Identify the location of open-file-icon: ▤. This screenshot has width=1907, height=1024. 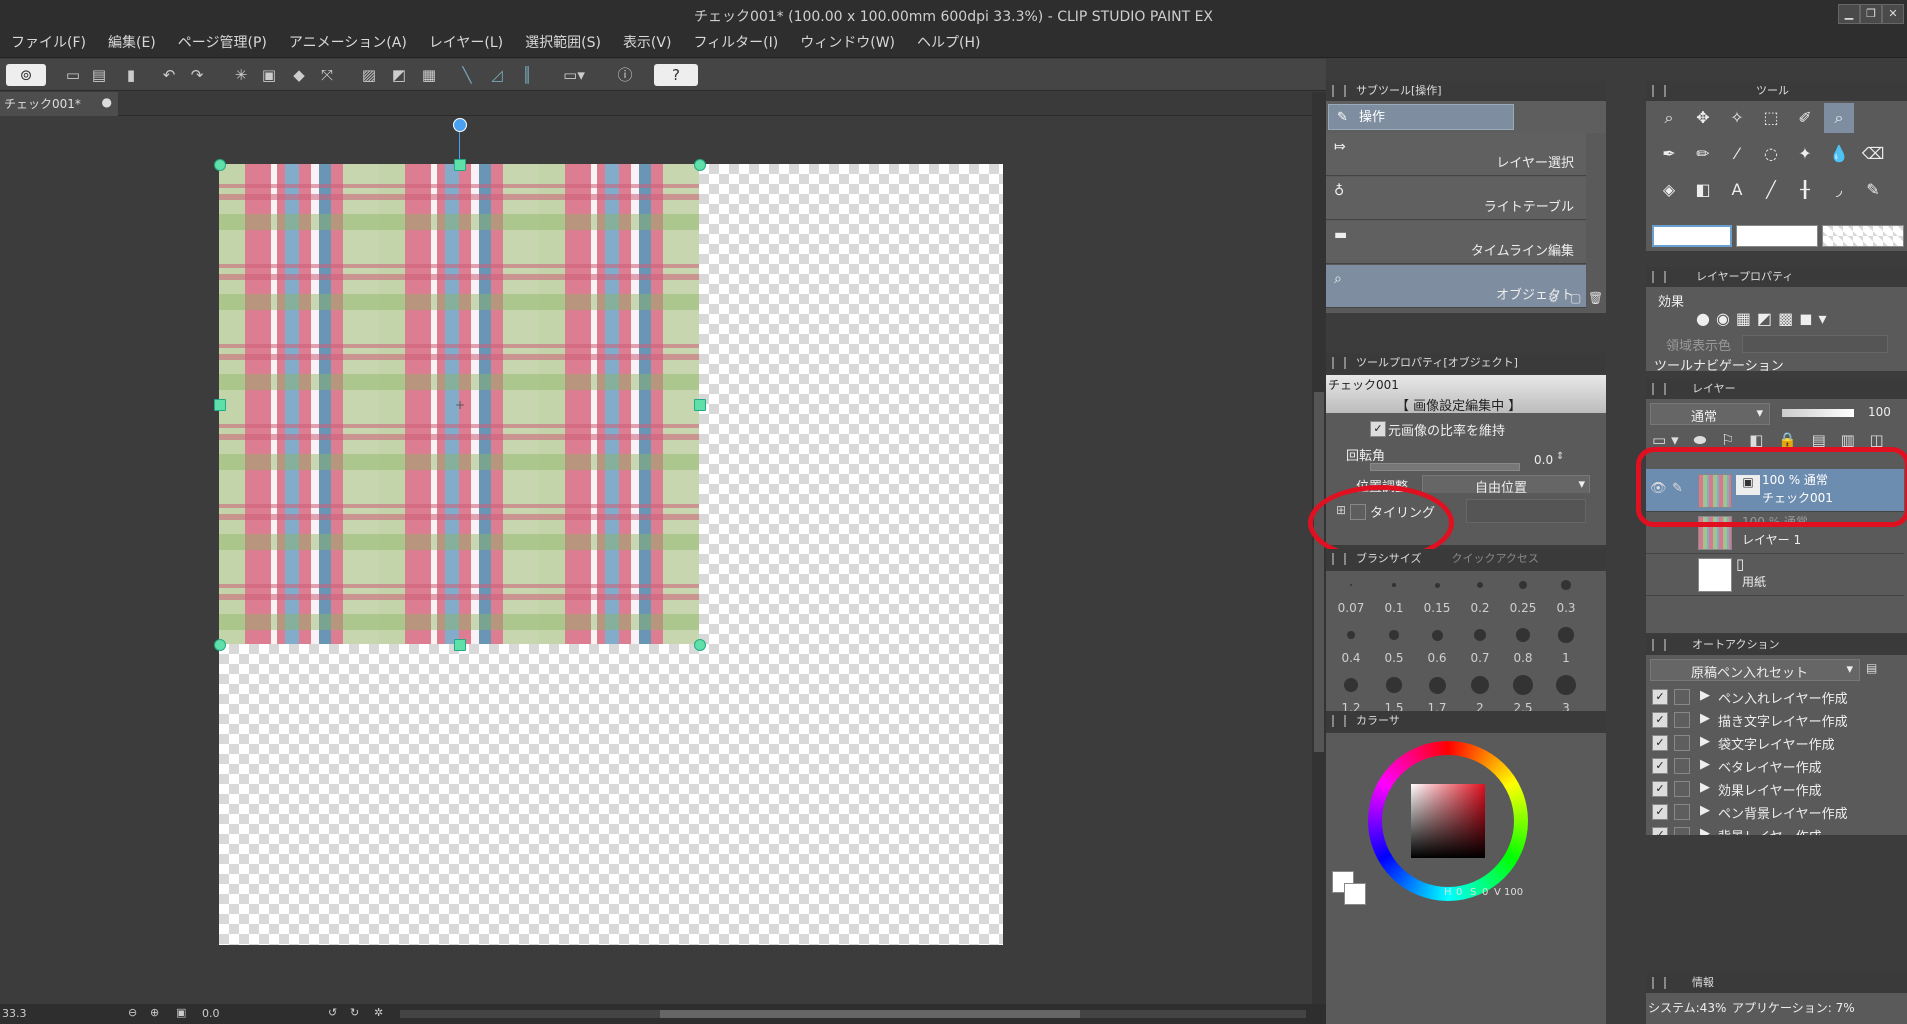
(99, 75).